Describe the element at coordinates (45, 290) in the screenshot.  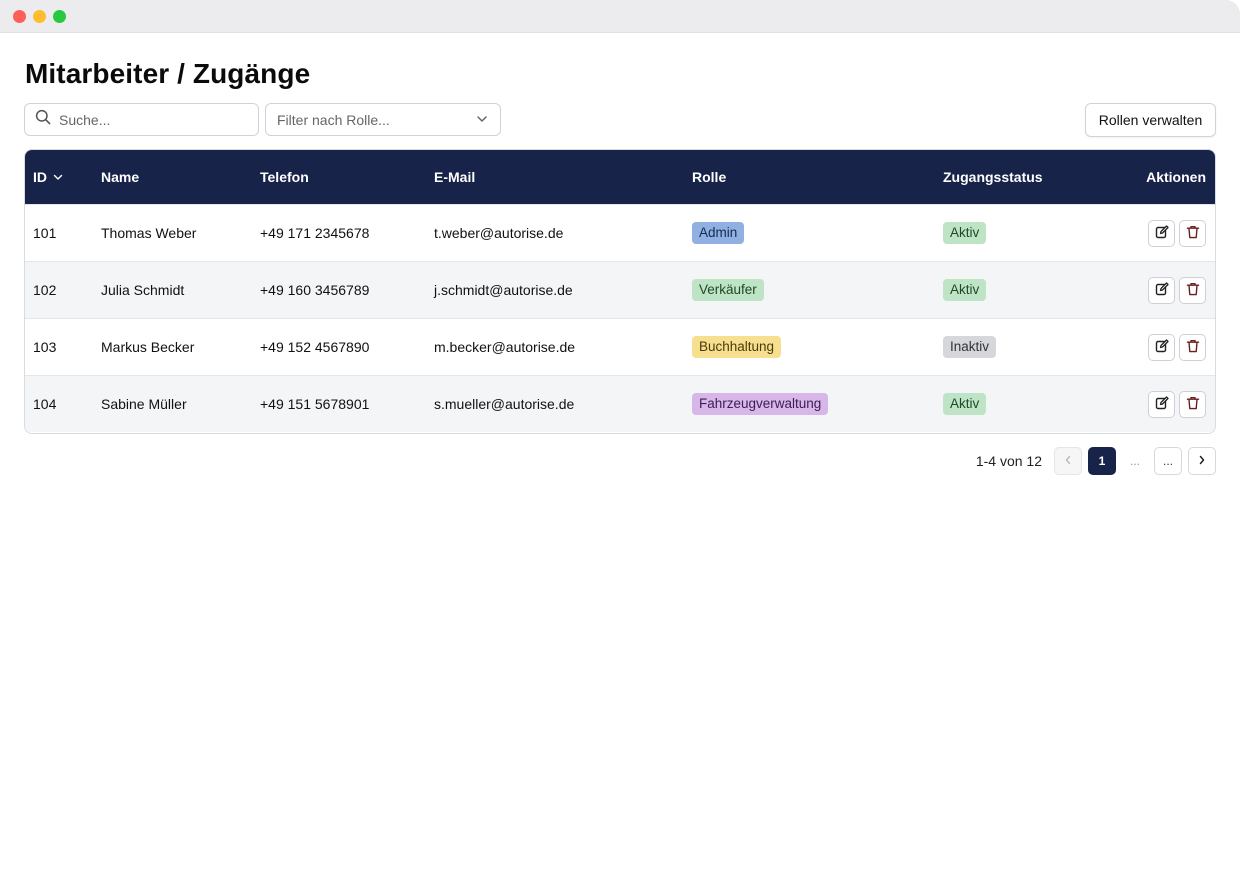
I see `row-id: 102` at that location.